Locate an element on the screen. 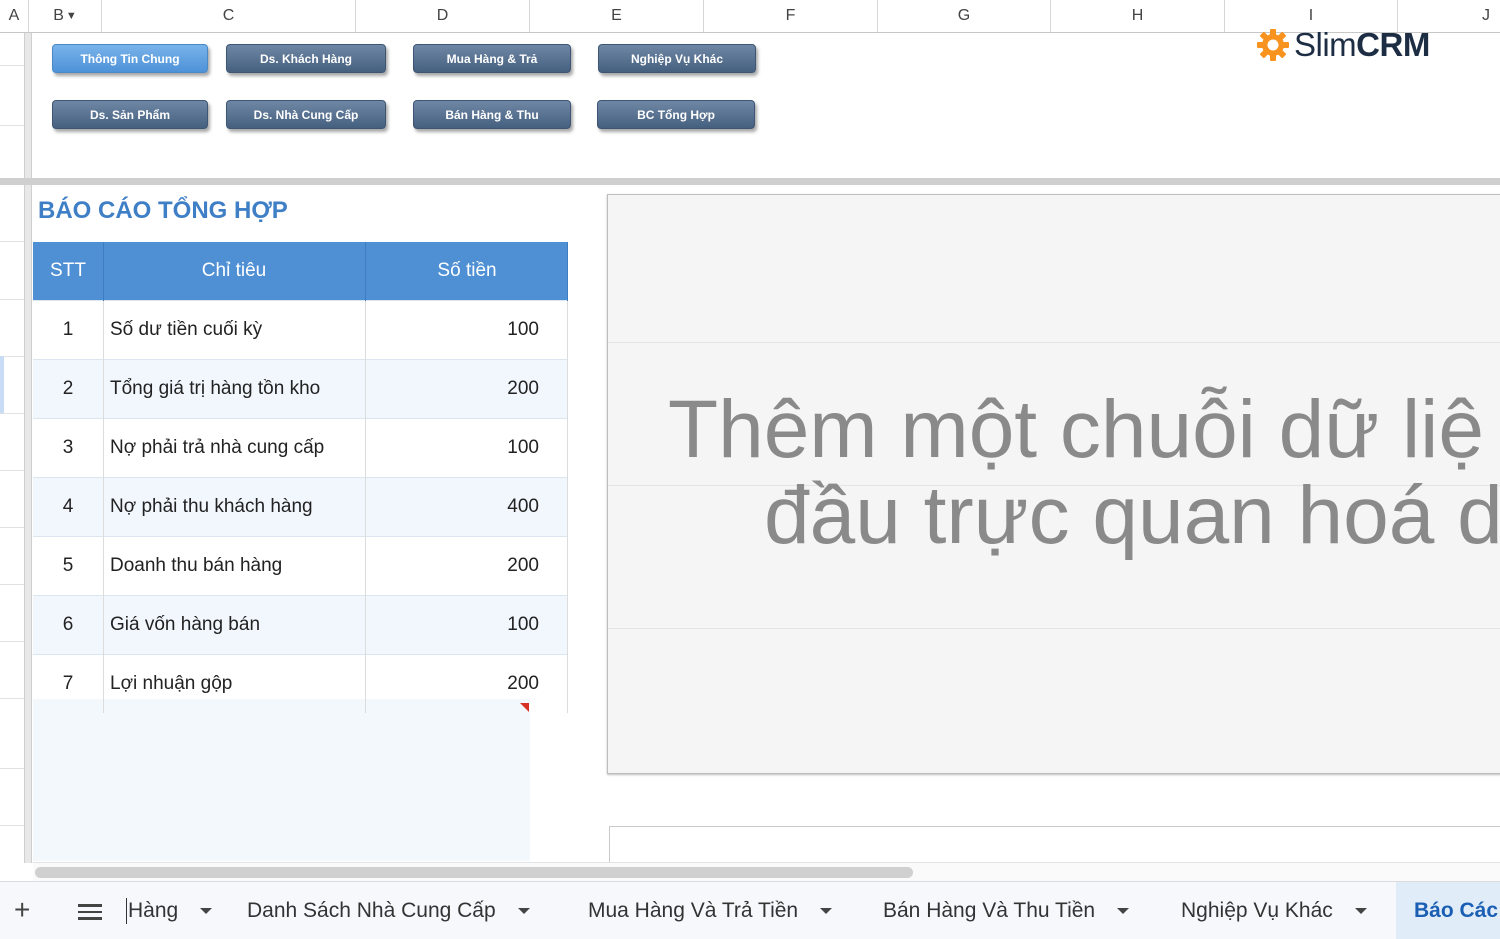 The width and height of the screenshot is (1500, 939). logo-text: SlimCRM is located at coordinates (1362, 45).